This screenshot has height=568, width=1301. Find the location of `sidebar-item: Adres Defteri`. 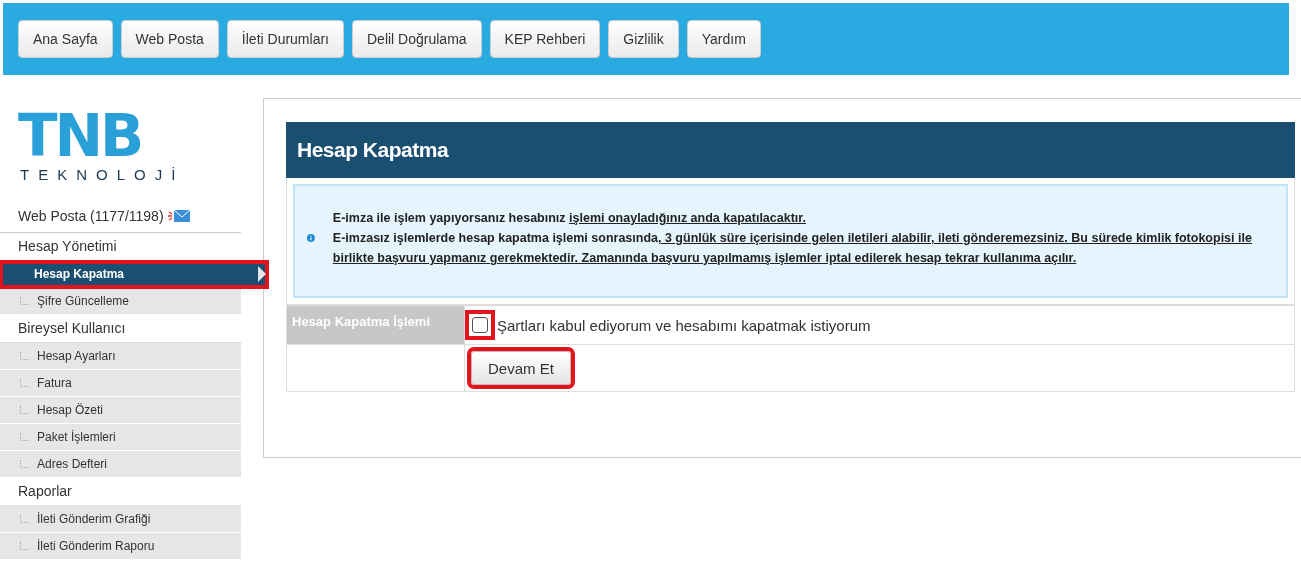

sidebar-item: Adres Defteri is located at coordinates (120, 464).